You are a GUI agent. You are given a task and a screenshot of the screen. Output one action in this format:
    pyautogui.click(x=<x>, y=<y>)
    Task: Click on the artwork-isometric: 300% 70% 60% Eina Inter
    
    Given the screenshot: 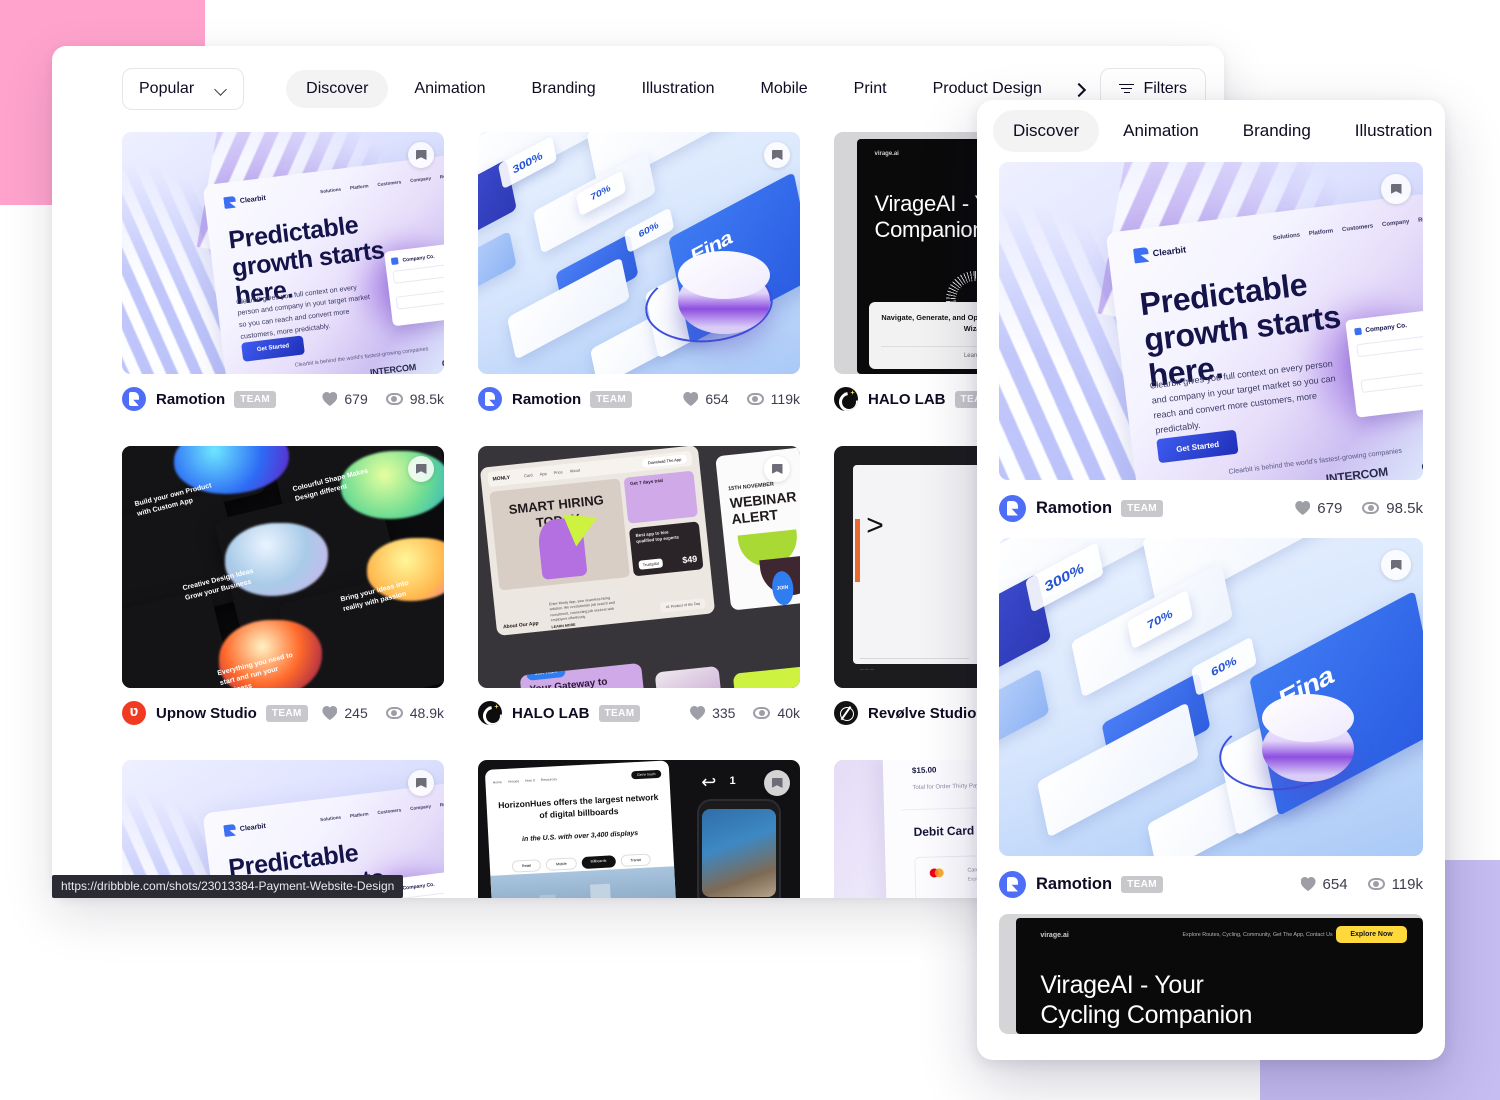 What is the action you would take?
    pyautogui.click(x=639, y=253)
    